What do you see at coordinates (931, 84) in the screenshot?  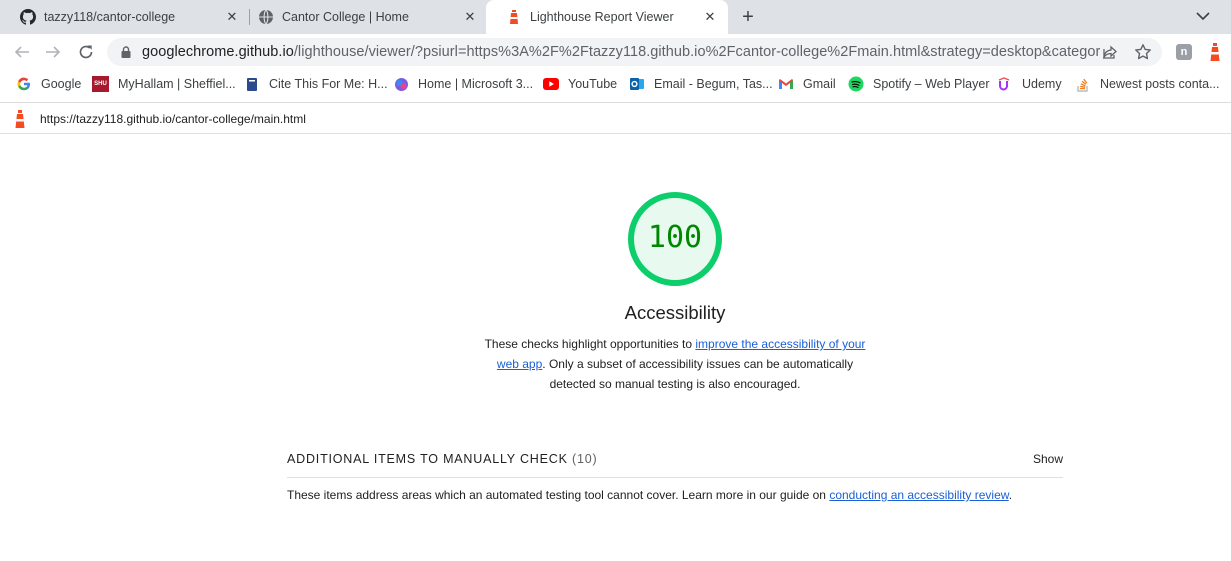 I see `bookmark-label: Spotify – Web Player` at bounding box center [931, 84].